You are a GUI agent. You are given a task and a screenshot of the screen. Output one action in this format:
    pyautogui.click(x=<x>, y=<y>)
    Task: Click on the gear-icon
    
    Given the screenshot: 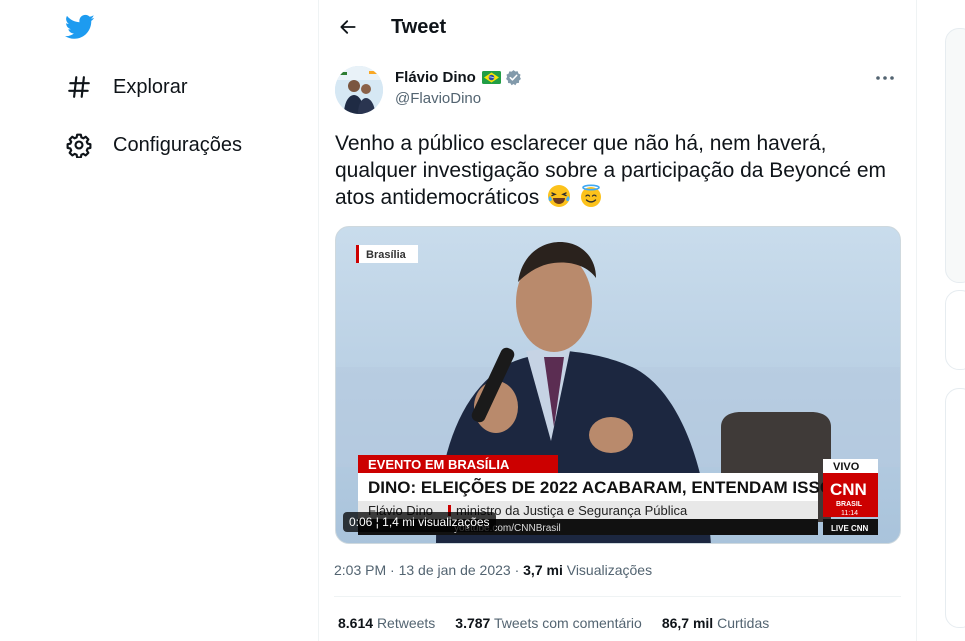 What is the action you would take?
    pyautogui.click(x=79, y=145)
    